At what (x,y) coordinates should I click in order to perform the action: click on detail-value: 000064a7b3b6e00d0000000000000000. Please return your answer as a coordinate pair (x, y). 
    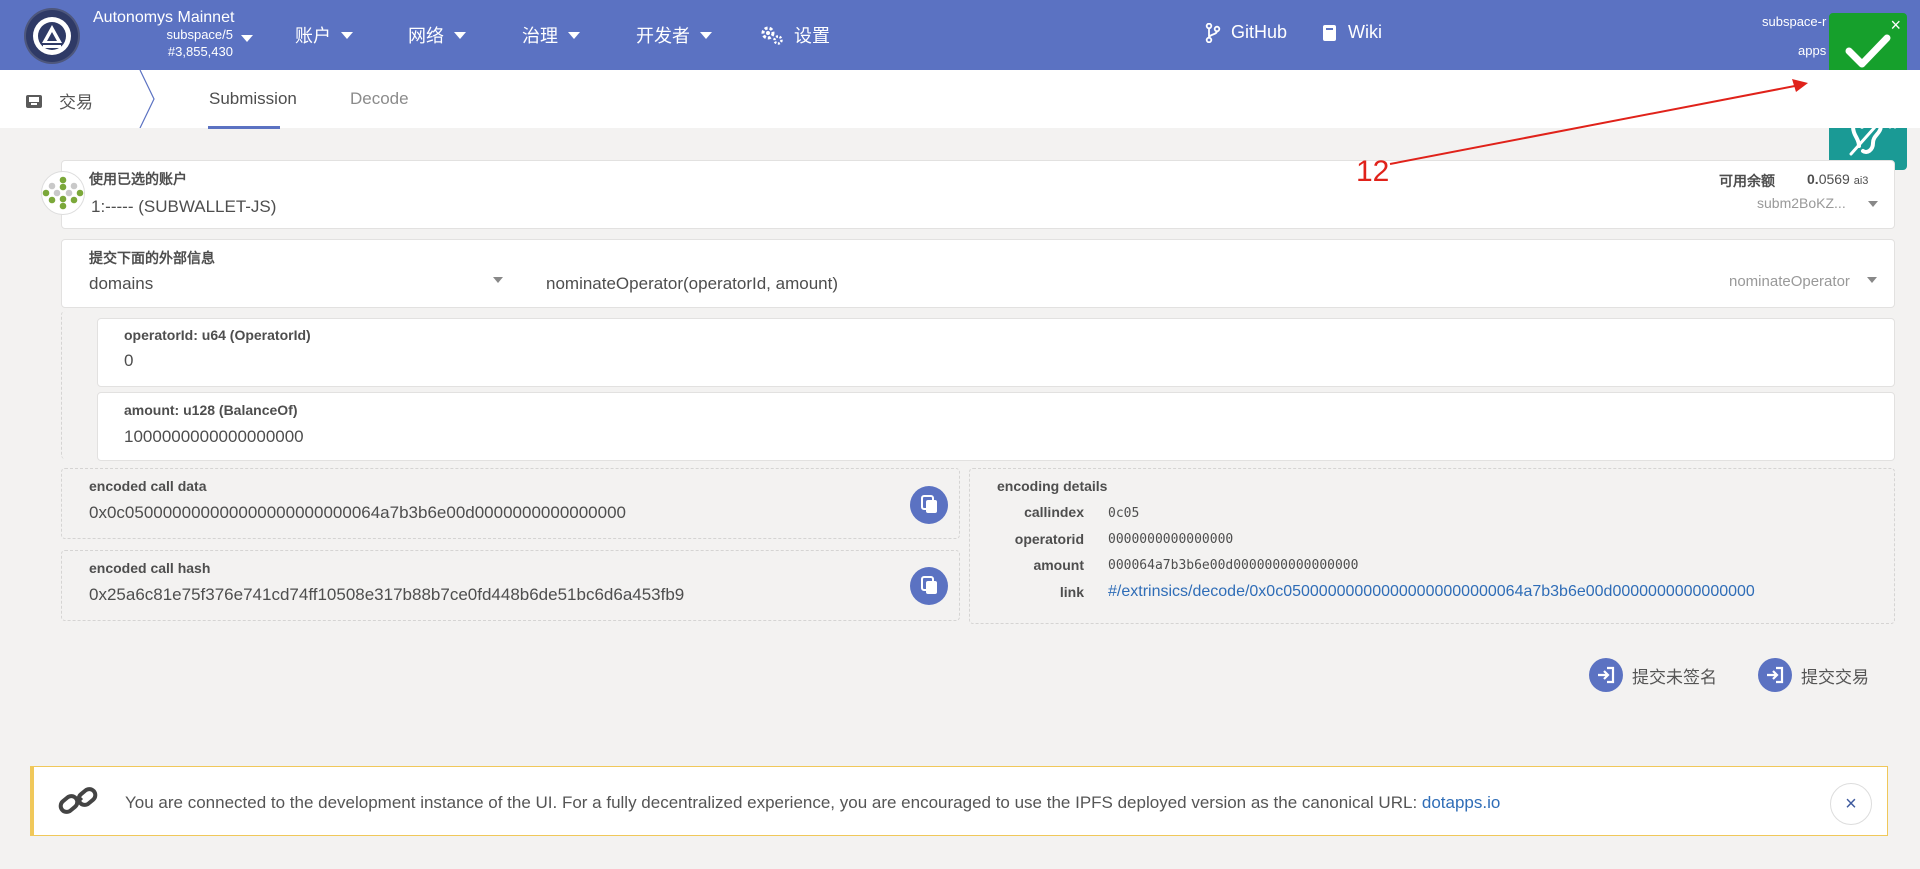
    Looking at the image, I should click on (1233, 565).